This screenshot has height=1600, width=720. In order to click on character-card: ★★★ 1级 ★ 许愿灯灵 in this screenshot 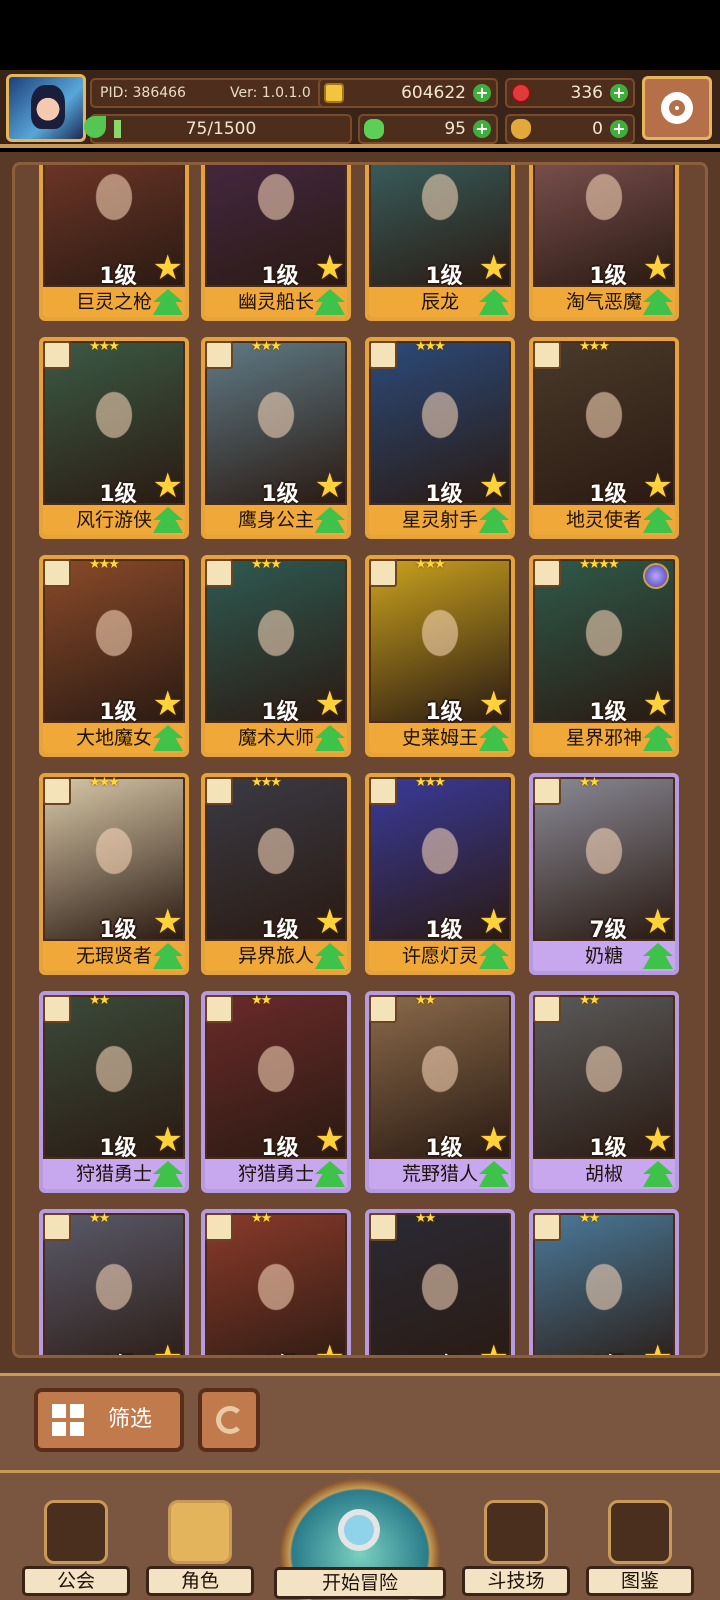, I will do `click(440, 874)`.